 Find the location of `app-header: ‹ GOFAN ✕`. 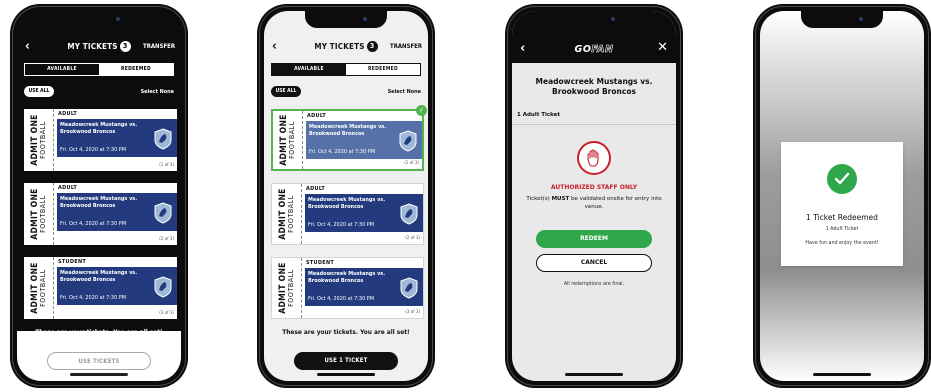

app-header: ‹ GOFAN ✕ is located at coordinates (594, 37).